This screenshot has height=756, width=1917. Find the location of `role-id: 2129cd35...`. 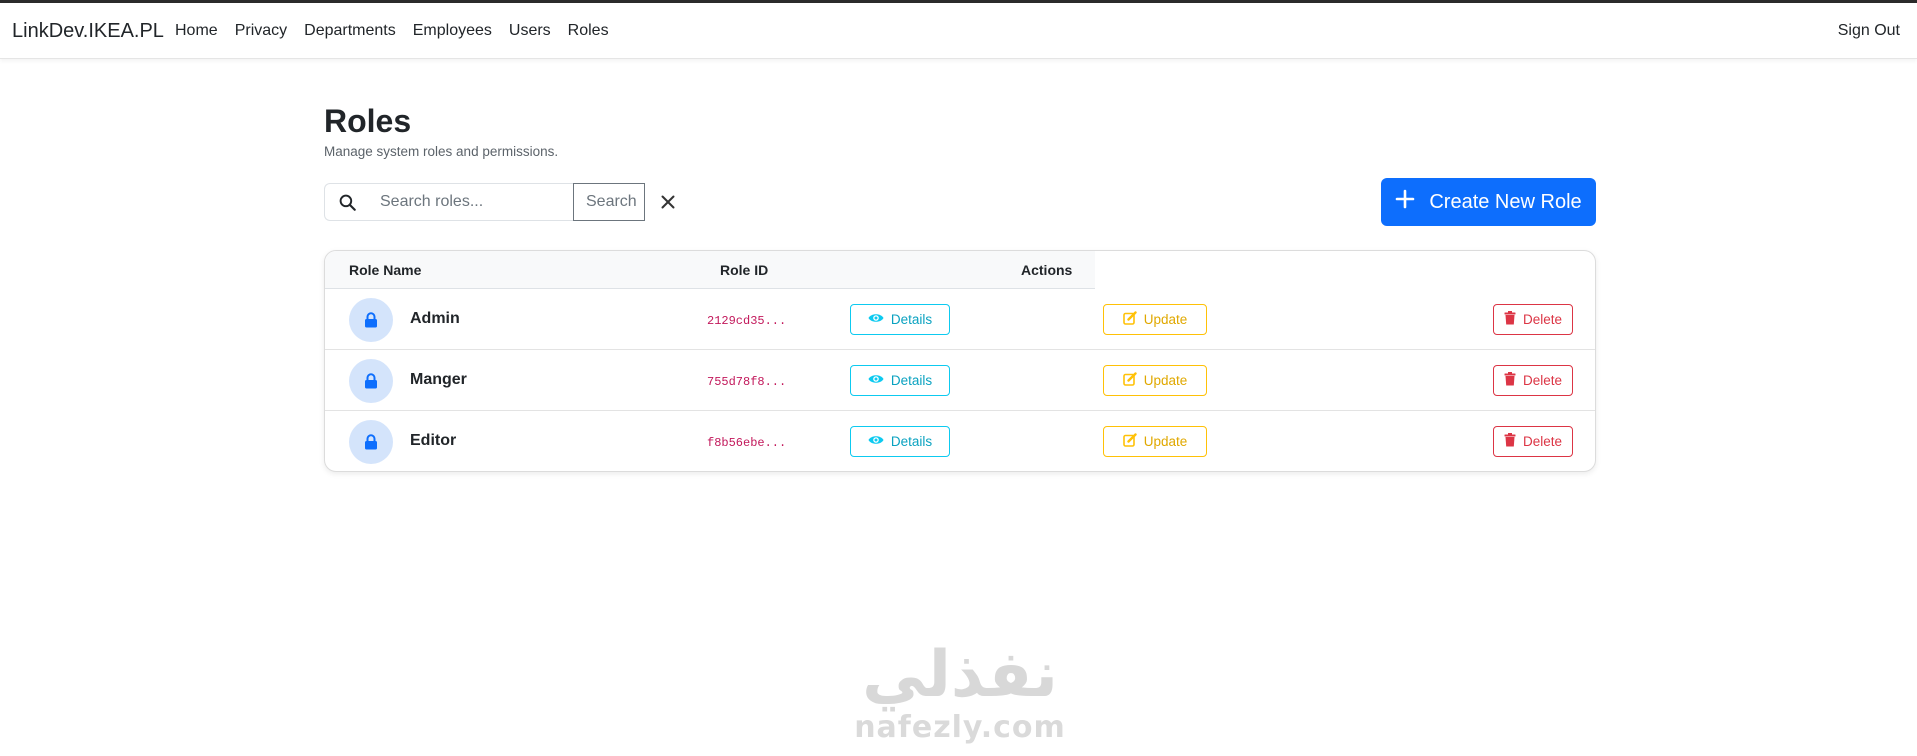

role-id: 2129cd35... is located at coordinates (747, 321).